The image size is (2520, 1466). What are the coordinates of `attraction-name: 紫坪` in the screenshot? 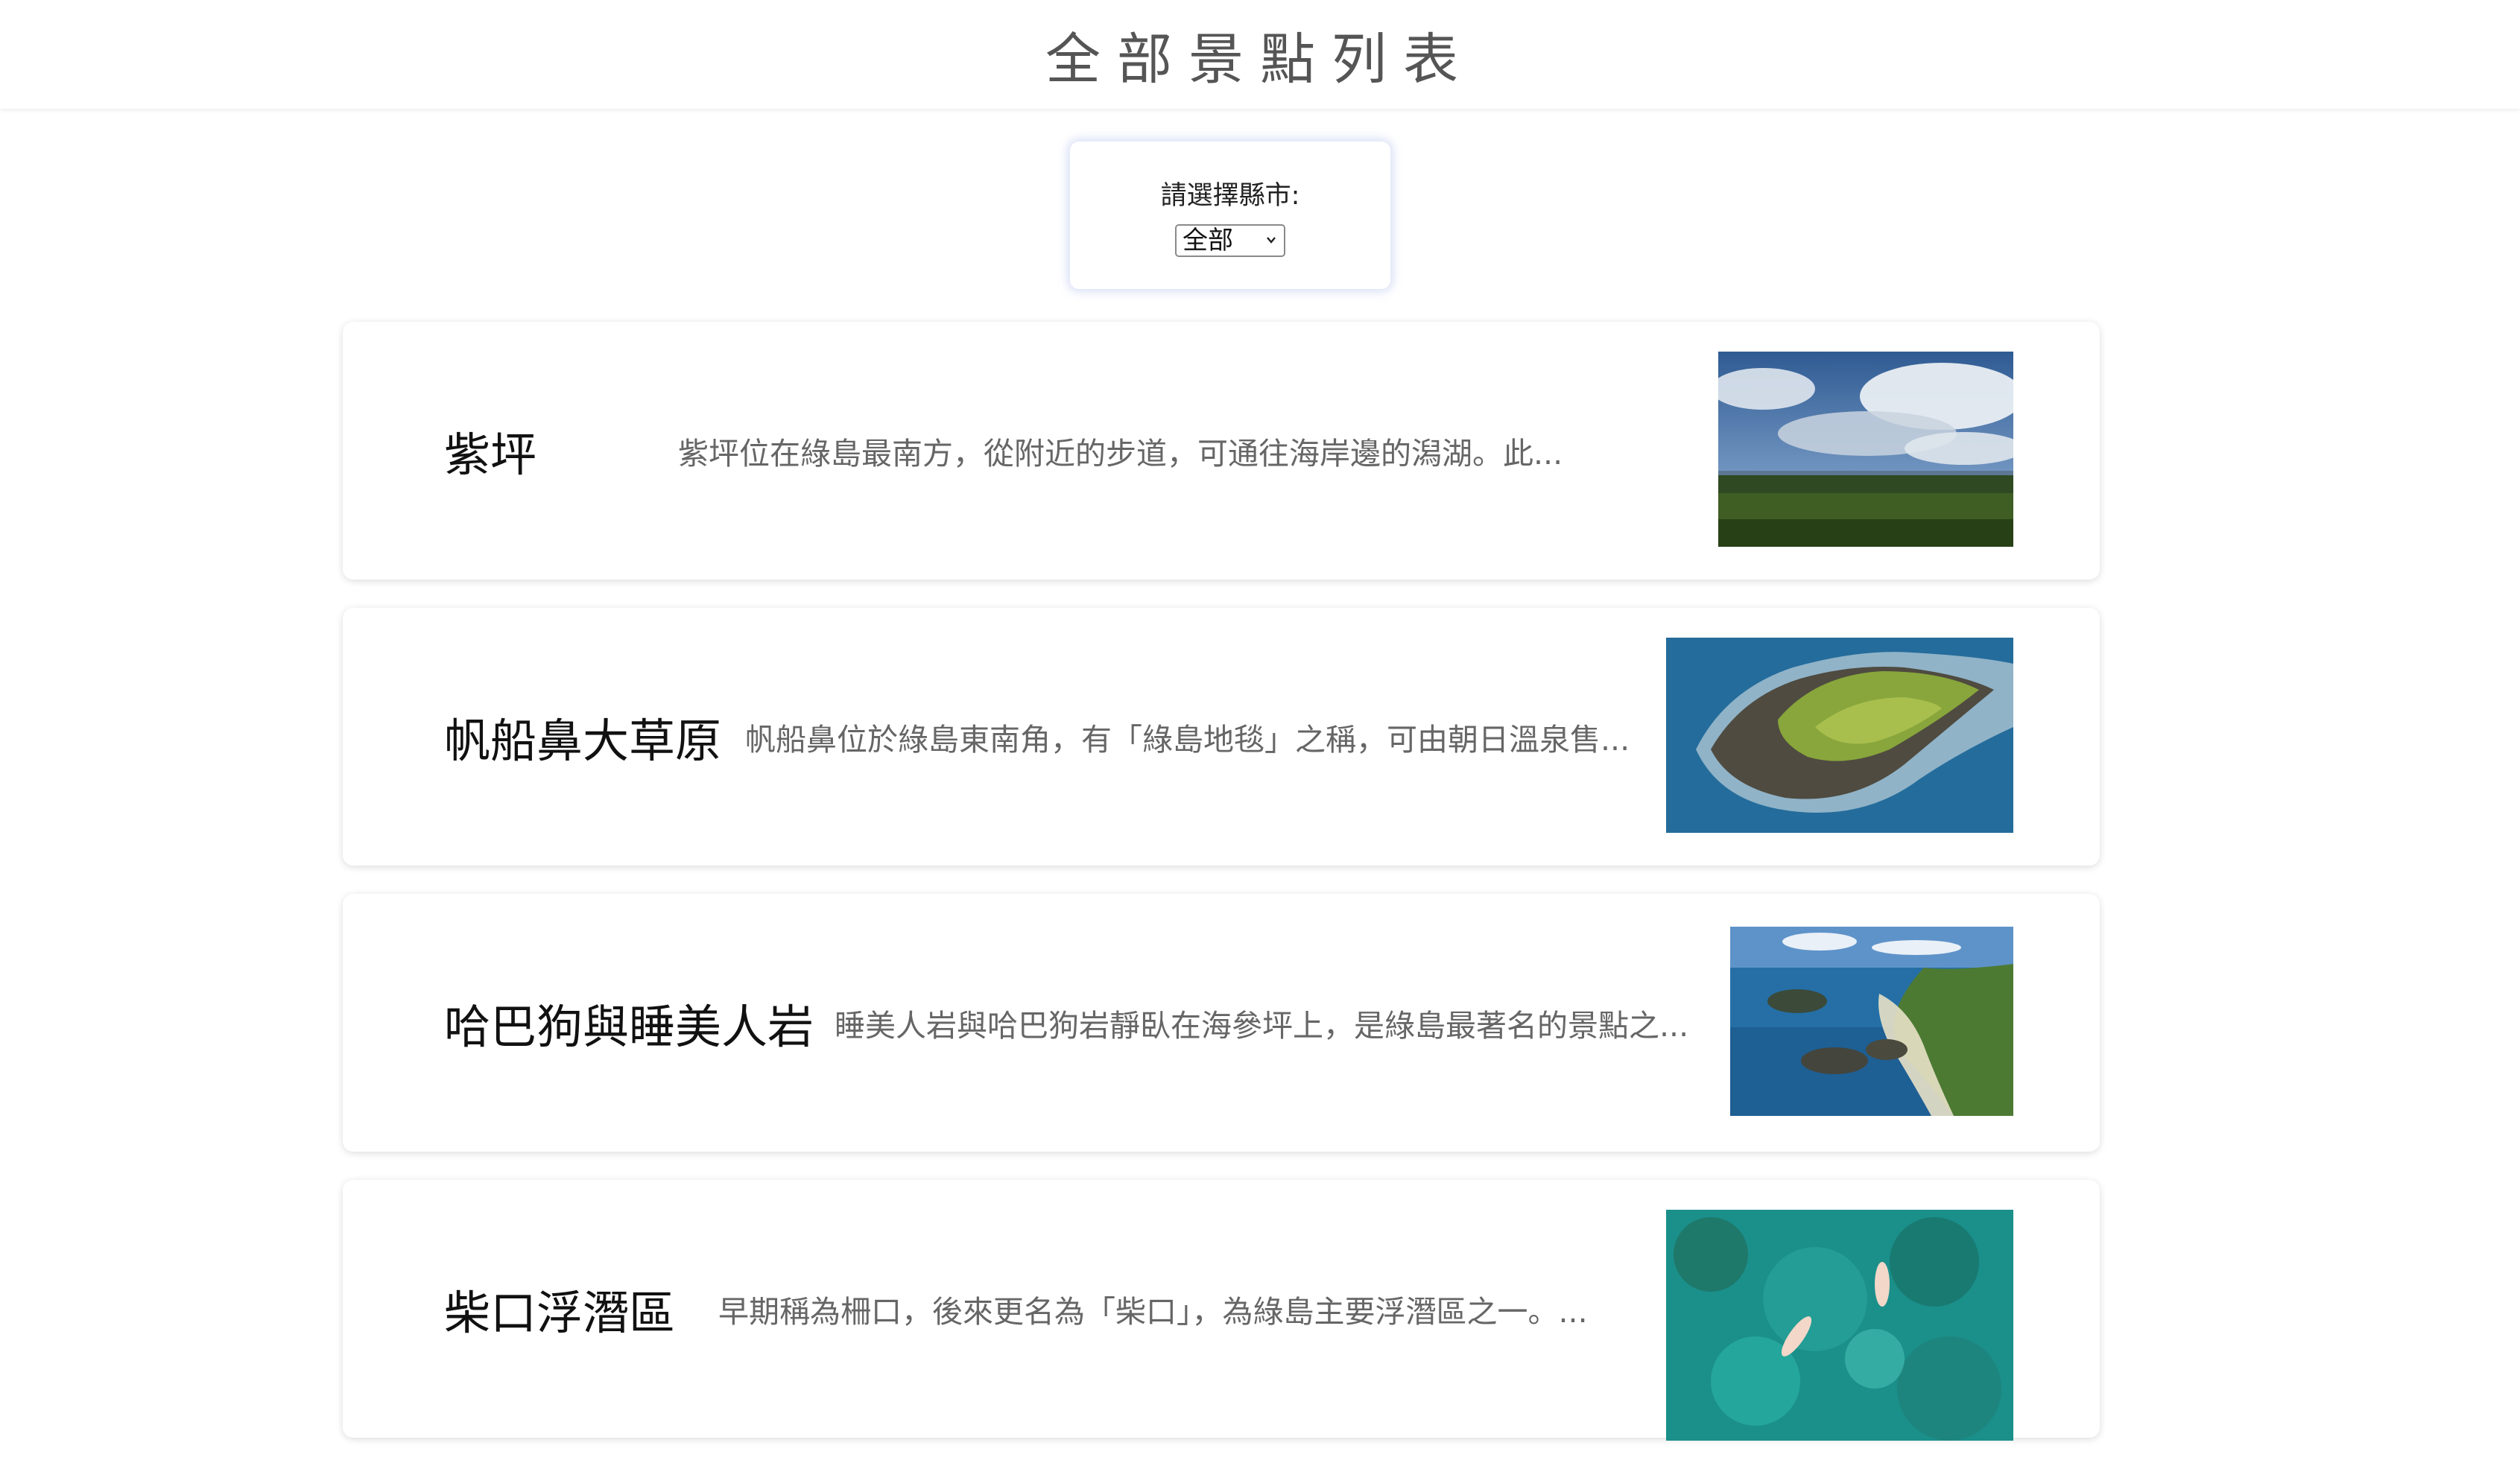 It's located at (490, 455).